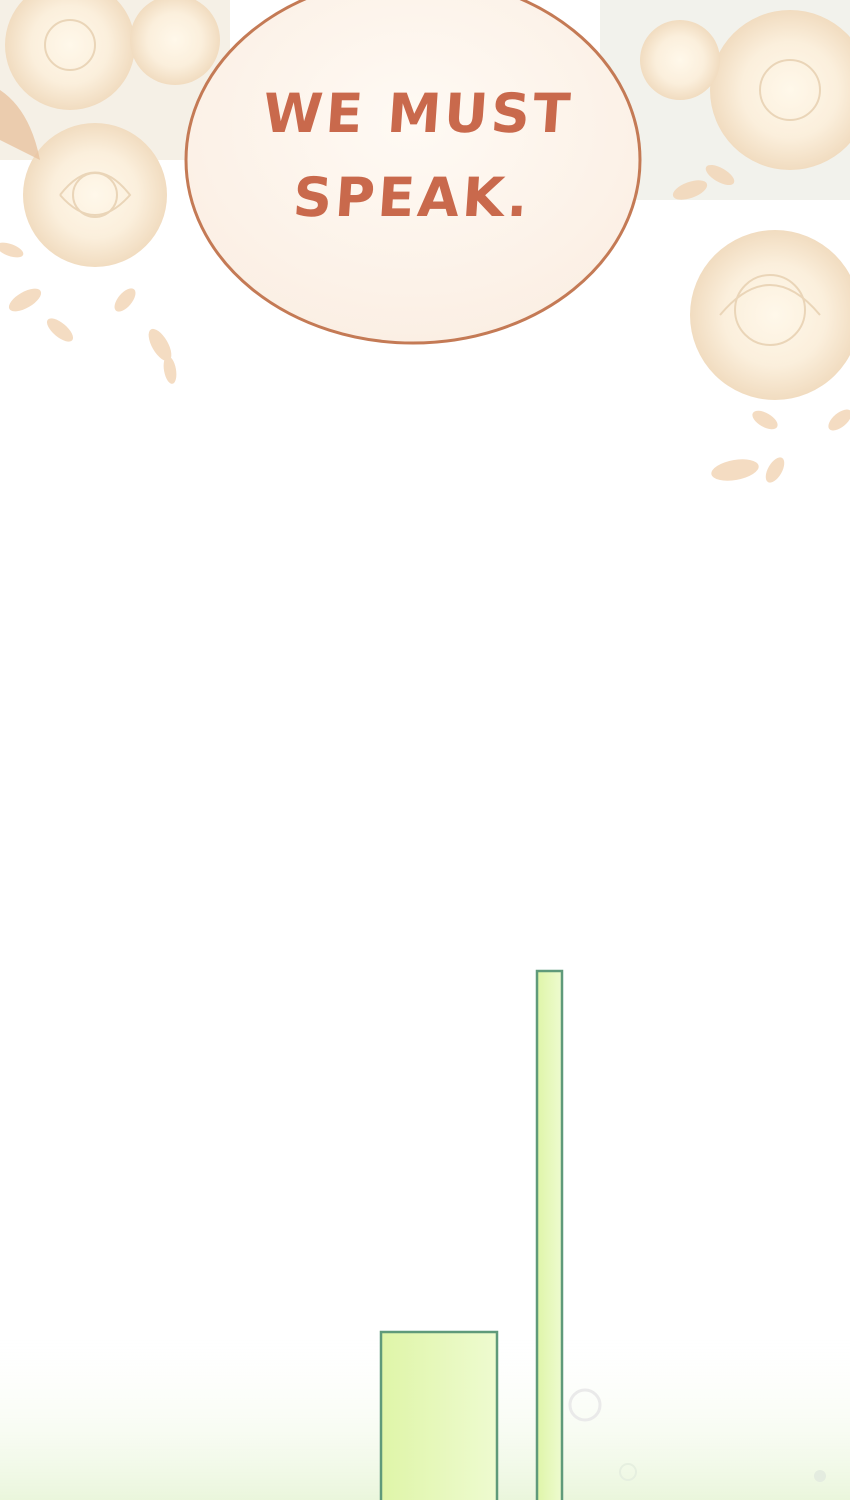 This screenshot has height=1500, width=850. I want to click on left-flower-cluster, so click(110, 192).